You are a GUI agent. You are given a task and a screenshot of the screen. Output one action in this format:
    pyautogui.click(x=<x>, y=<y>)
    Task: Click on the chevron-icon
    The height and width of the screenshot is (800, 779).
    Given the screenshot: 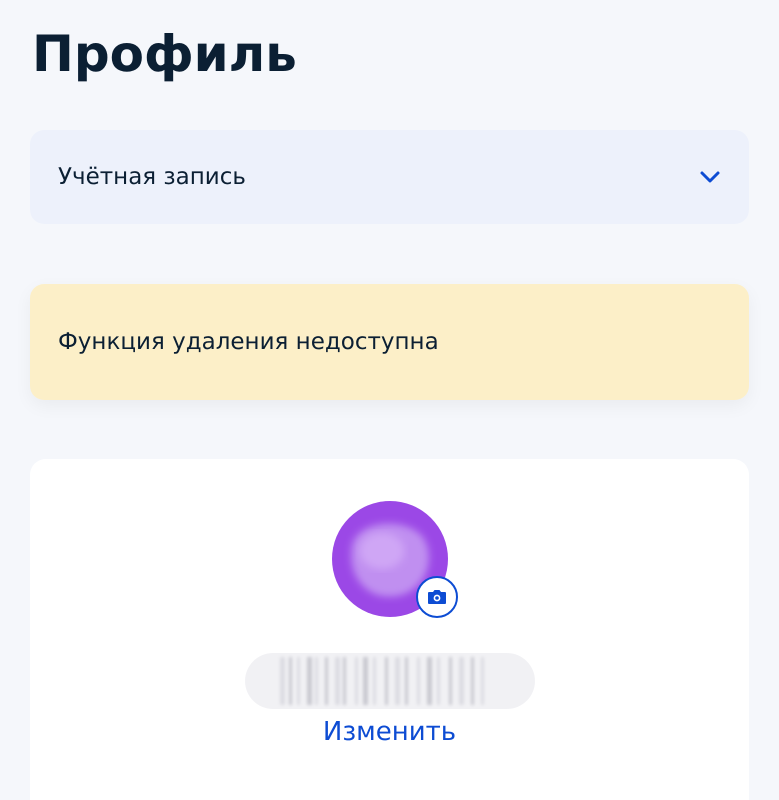 What is the action you would take?
    pyautogui.click(x=710, y=177)
    